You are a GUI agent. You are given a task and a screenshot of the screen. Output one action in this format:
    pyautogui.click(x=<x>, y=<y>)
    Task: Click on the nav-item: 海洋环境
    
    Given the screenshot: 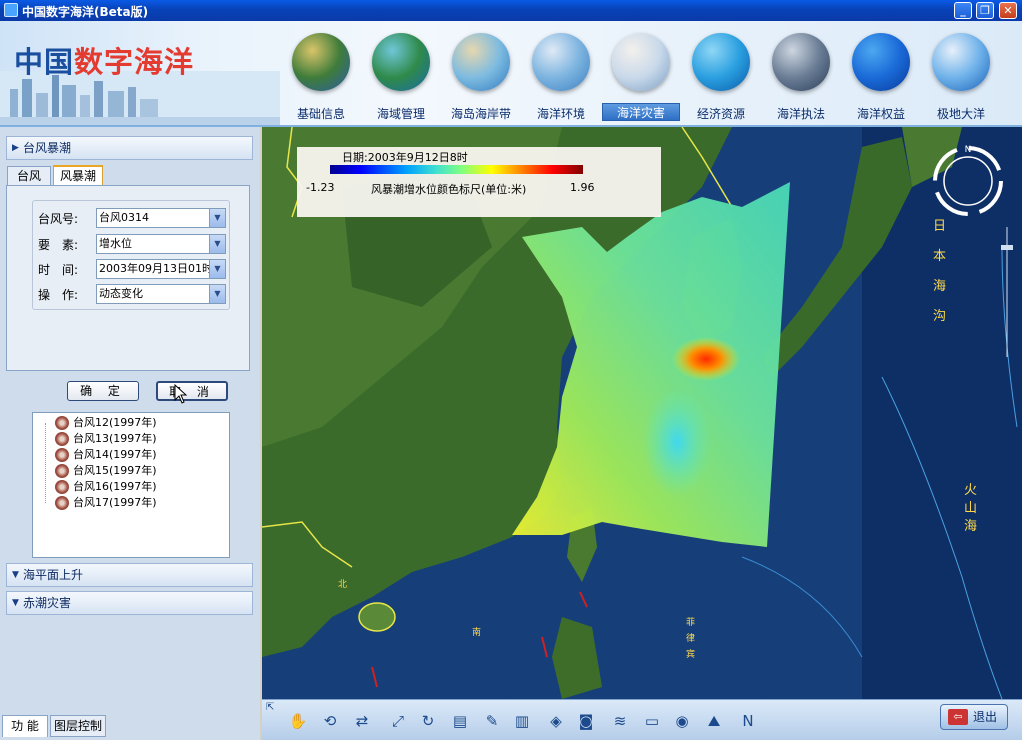 What is the action you would take?
    pyautogui.click(x=561, y=75)
    